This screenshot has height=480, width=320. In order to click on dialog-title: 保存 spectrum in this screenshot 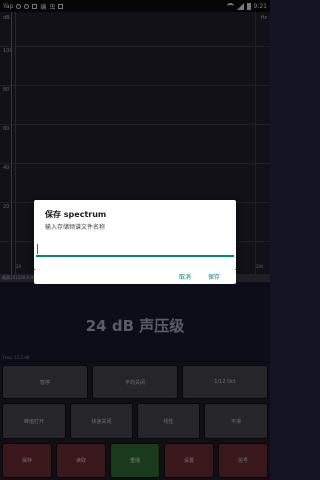, I will do `click(76, 214)`.